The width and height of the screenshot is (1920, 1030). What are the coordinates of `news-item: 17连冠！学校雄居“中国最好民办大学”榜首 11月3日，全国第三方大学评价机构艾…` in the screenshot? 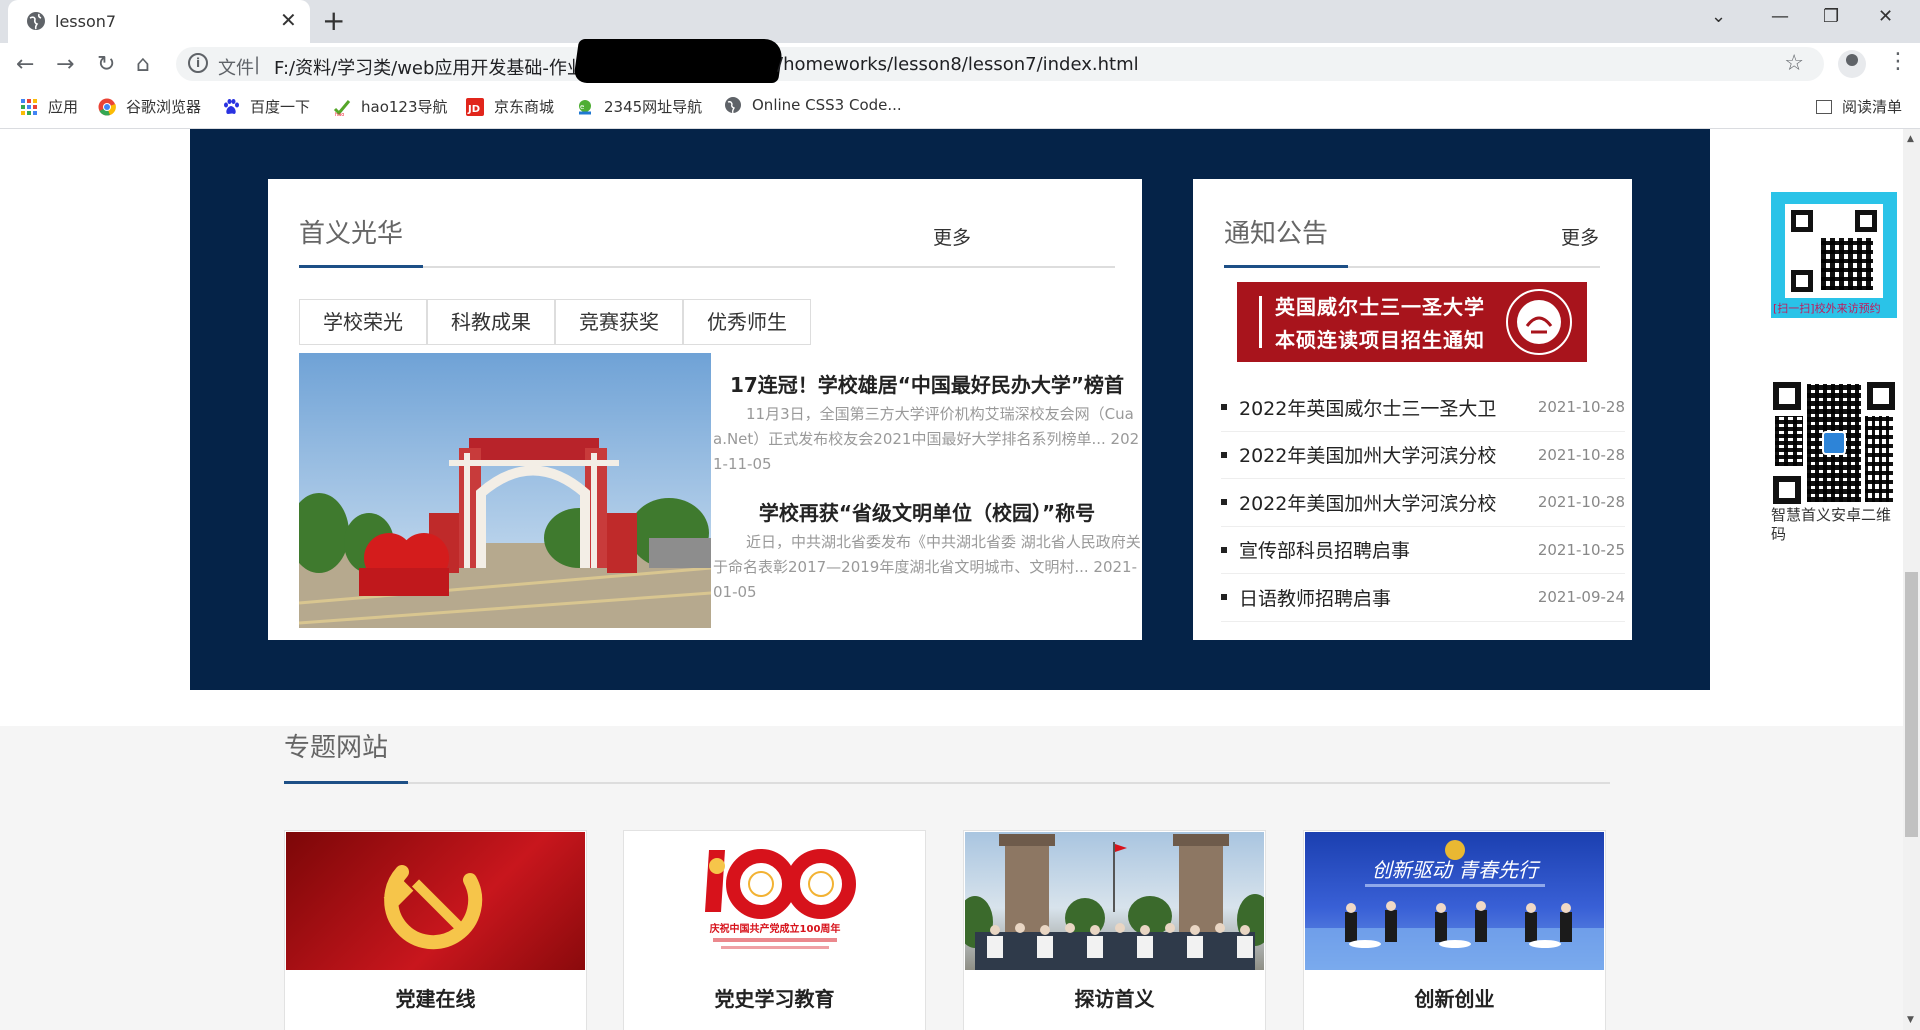 It's located at (927, 423).